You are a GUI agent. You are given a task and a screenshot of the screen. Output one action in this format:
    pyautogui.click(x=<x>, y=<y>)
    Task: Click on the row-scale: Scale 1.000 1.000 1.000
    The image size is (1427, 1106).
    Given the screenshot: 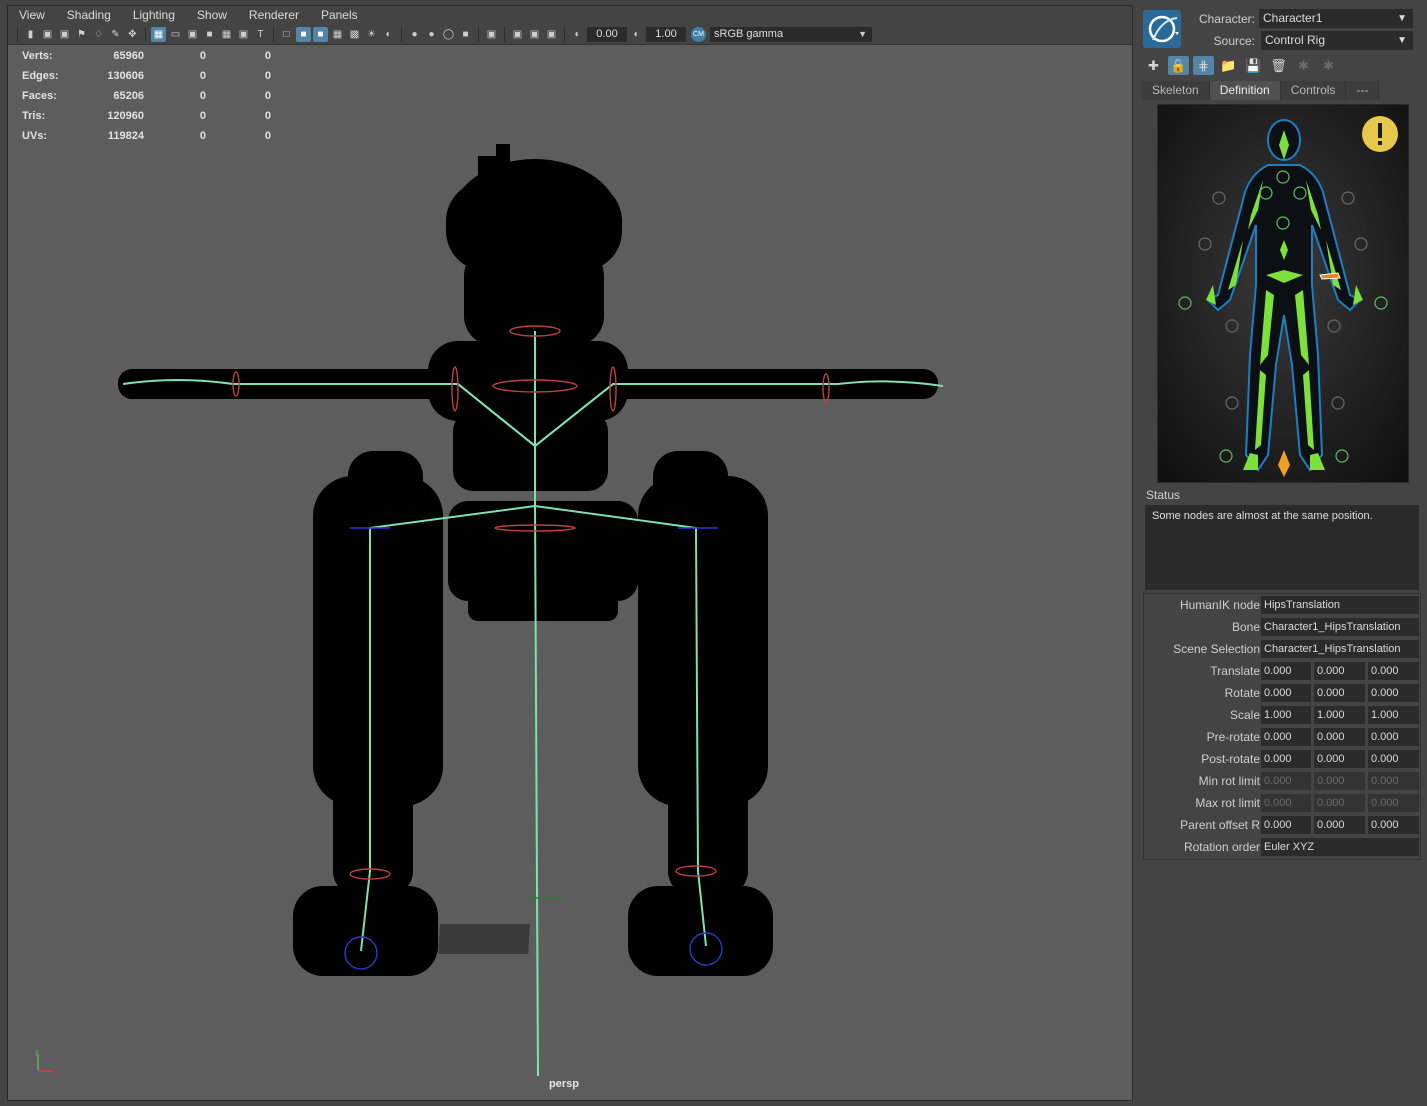 What is the action you would take?
    pyautogui.click(x=1282, y=715)
    